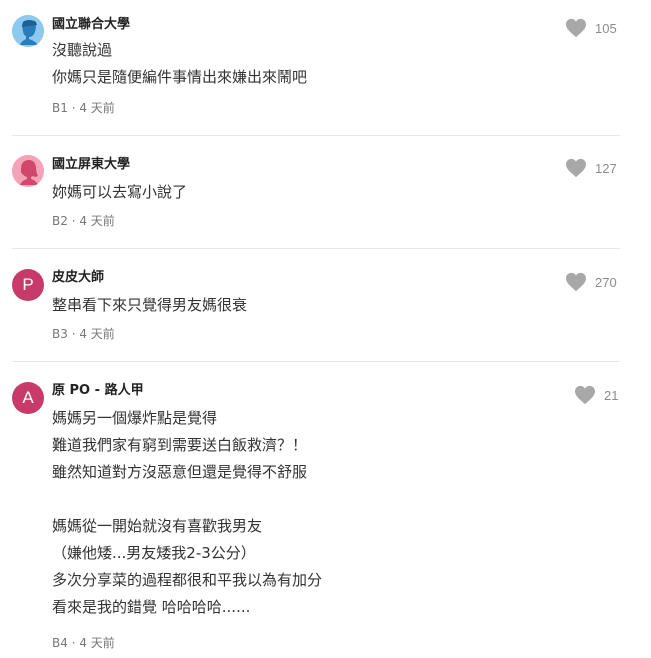  I want to click on comment-meta: B3 · 4 天前, so click(83, 334).